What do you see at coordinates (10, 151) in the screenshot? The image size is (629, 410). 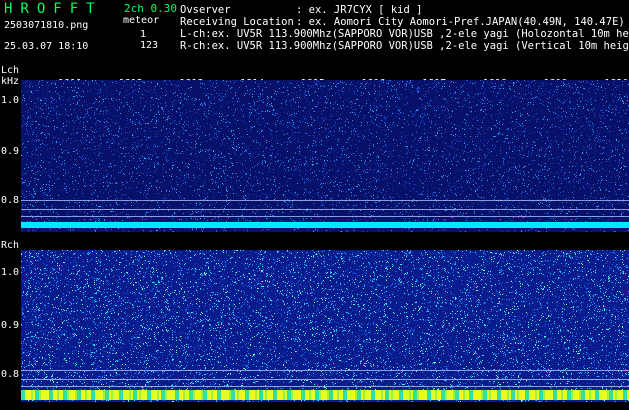 I see `lch-ytick-0-9: 0.9` at bounding box center [10, 151].